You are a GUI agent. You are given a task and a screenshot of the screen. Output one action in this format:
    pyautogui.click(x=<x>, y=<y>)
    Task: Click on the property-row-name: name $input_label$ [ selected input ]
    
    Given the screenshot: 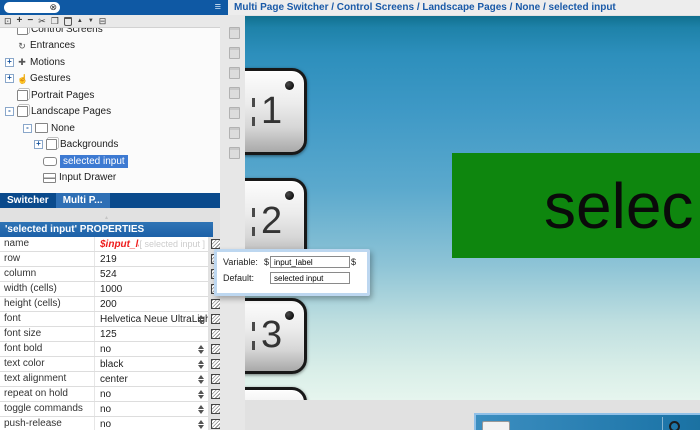 What is the action you would take?
    pyautogui.click(x=111, y=244)
    